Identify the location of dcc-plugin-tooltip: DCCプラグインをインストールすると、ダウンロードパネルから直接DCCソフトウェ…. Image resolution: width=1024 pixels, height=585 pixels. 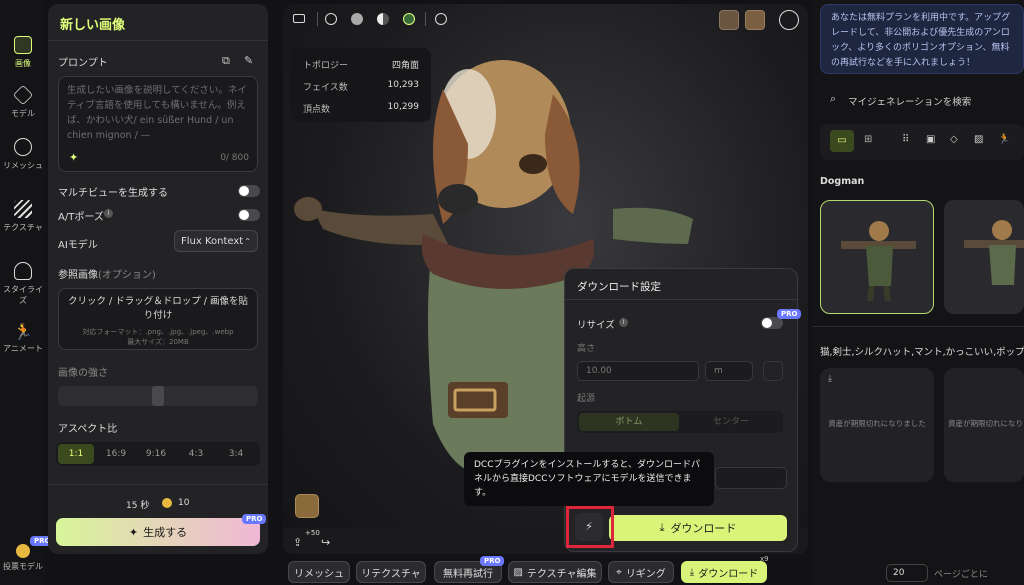
(589, 479).